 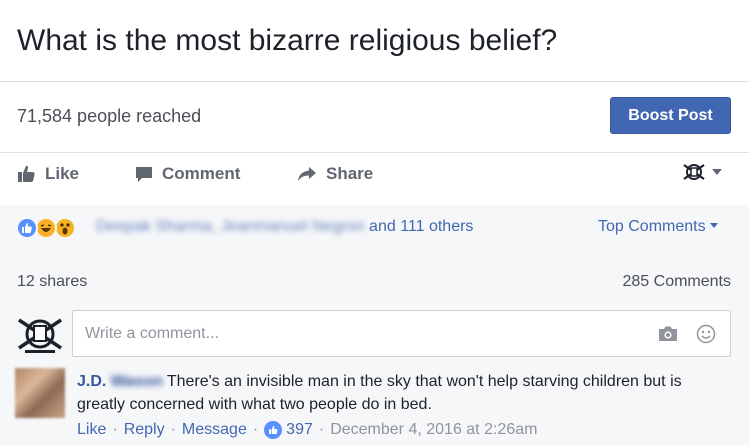 I want to click on boost-post-button: Boost Post, so click(x=670, y=115).